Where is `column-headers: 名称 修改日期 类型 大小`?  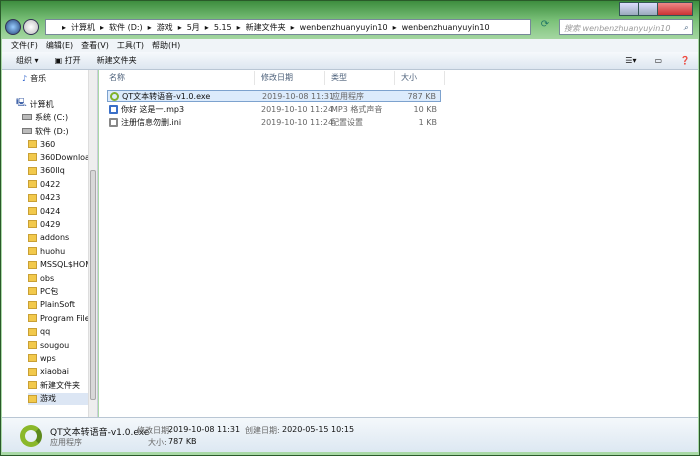 column-headers: 名称 修改日期 类型 大小 is located at coordinates (398, 78).